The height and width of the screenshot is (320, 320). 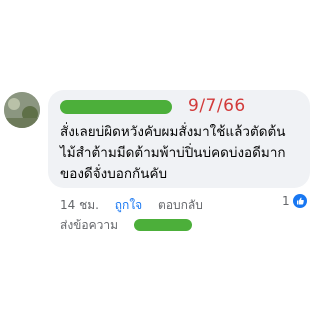 What do you see at coordinates (89, 225) in the screenshot?
I see `replies-link: ส่งข้อความ` at bounding box center [89, 225].